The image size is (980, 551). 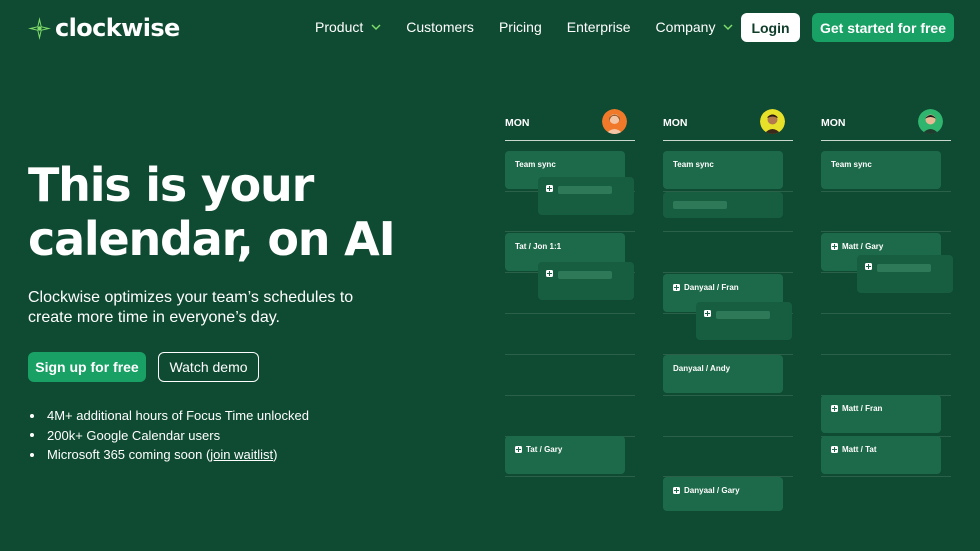 I want to click on hero-title-line-2: calendar, on AI, so click(x=212, y=239).